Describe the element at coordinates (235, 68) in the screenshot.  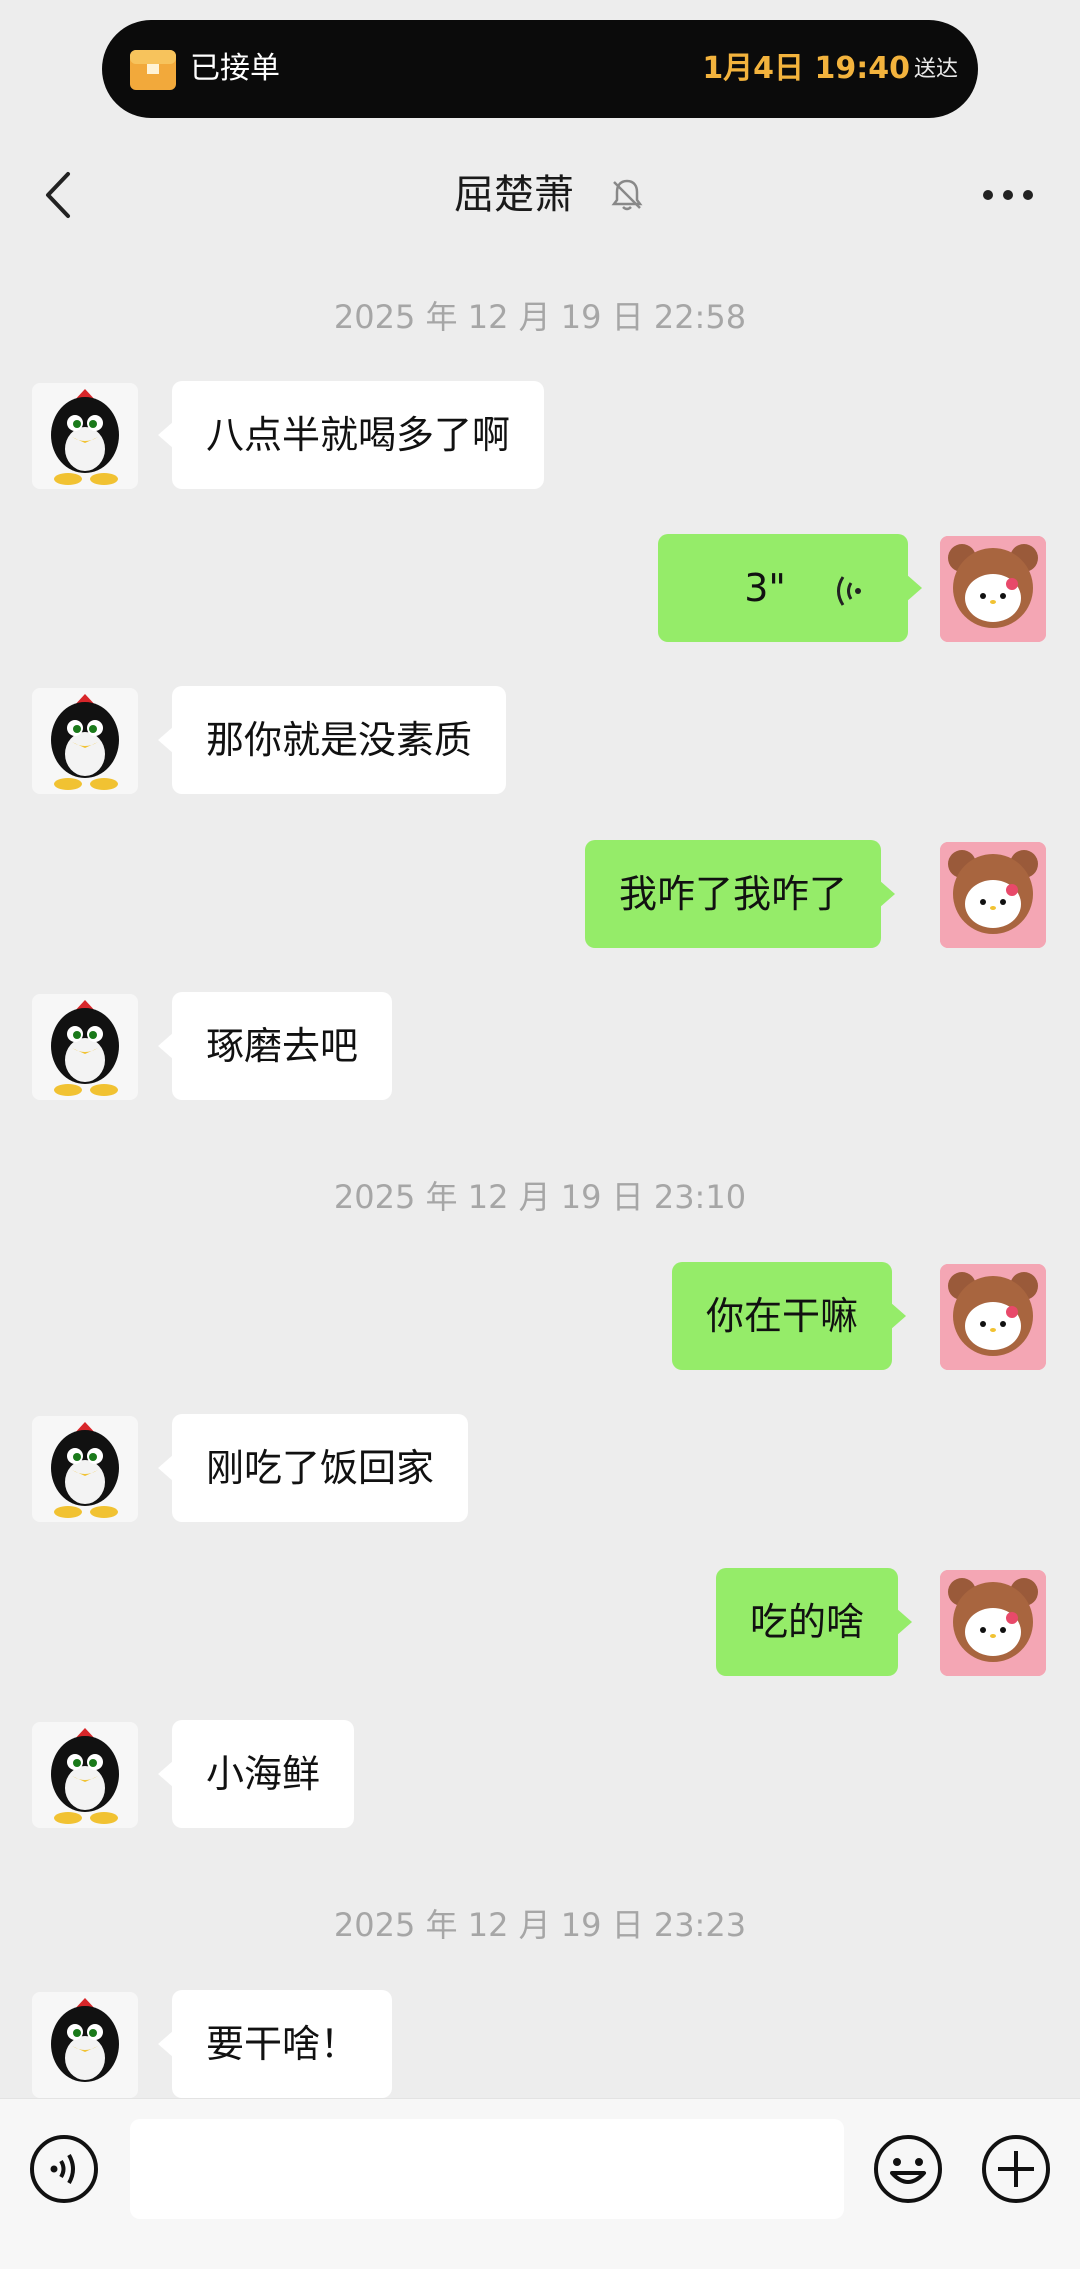
I see `order-status: 已接单` at that location.